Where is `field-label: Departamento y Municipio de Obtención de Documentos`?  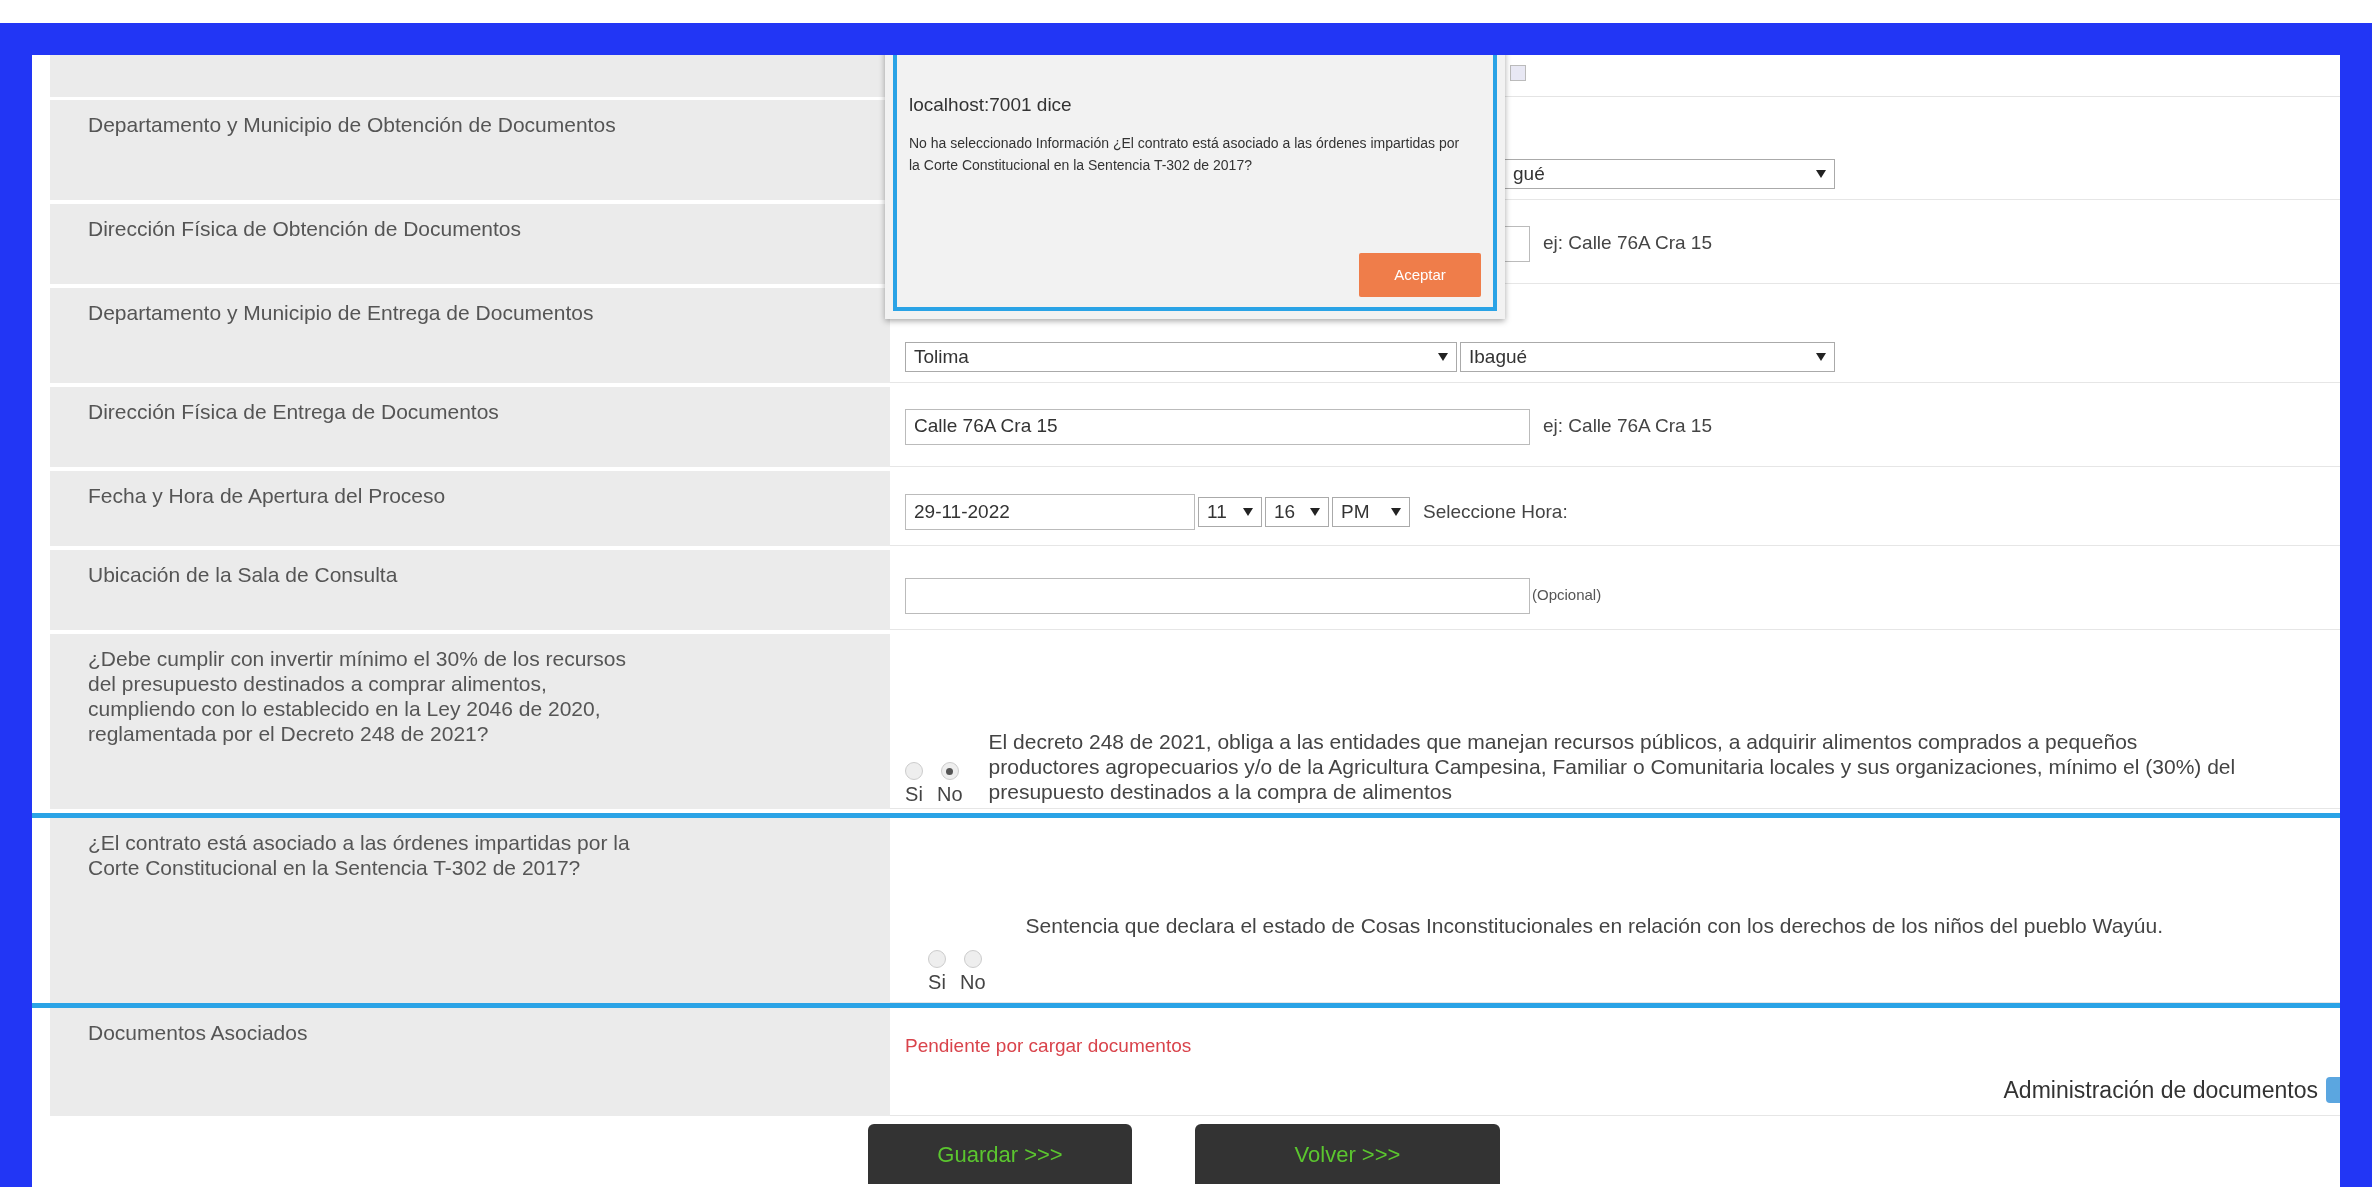 field-label: Departamento y Municipio de Obtención de Documentos is located at coordinates (352, 124).